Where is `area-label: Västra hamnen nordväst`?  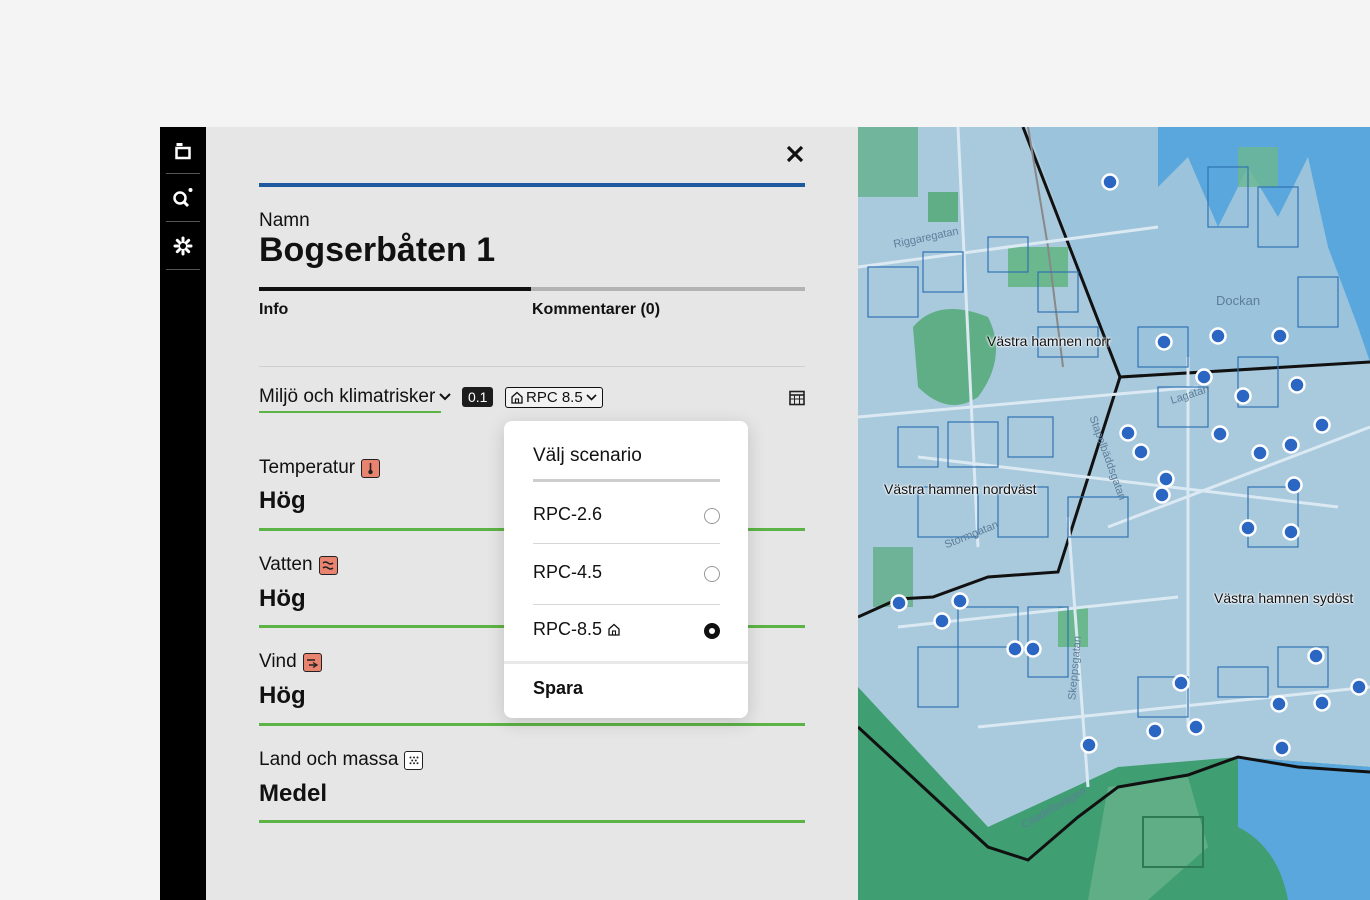 area-label: Västra hamnen nordväst is located at coordinates (960, 489).